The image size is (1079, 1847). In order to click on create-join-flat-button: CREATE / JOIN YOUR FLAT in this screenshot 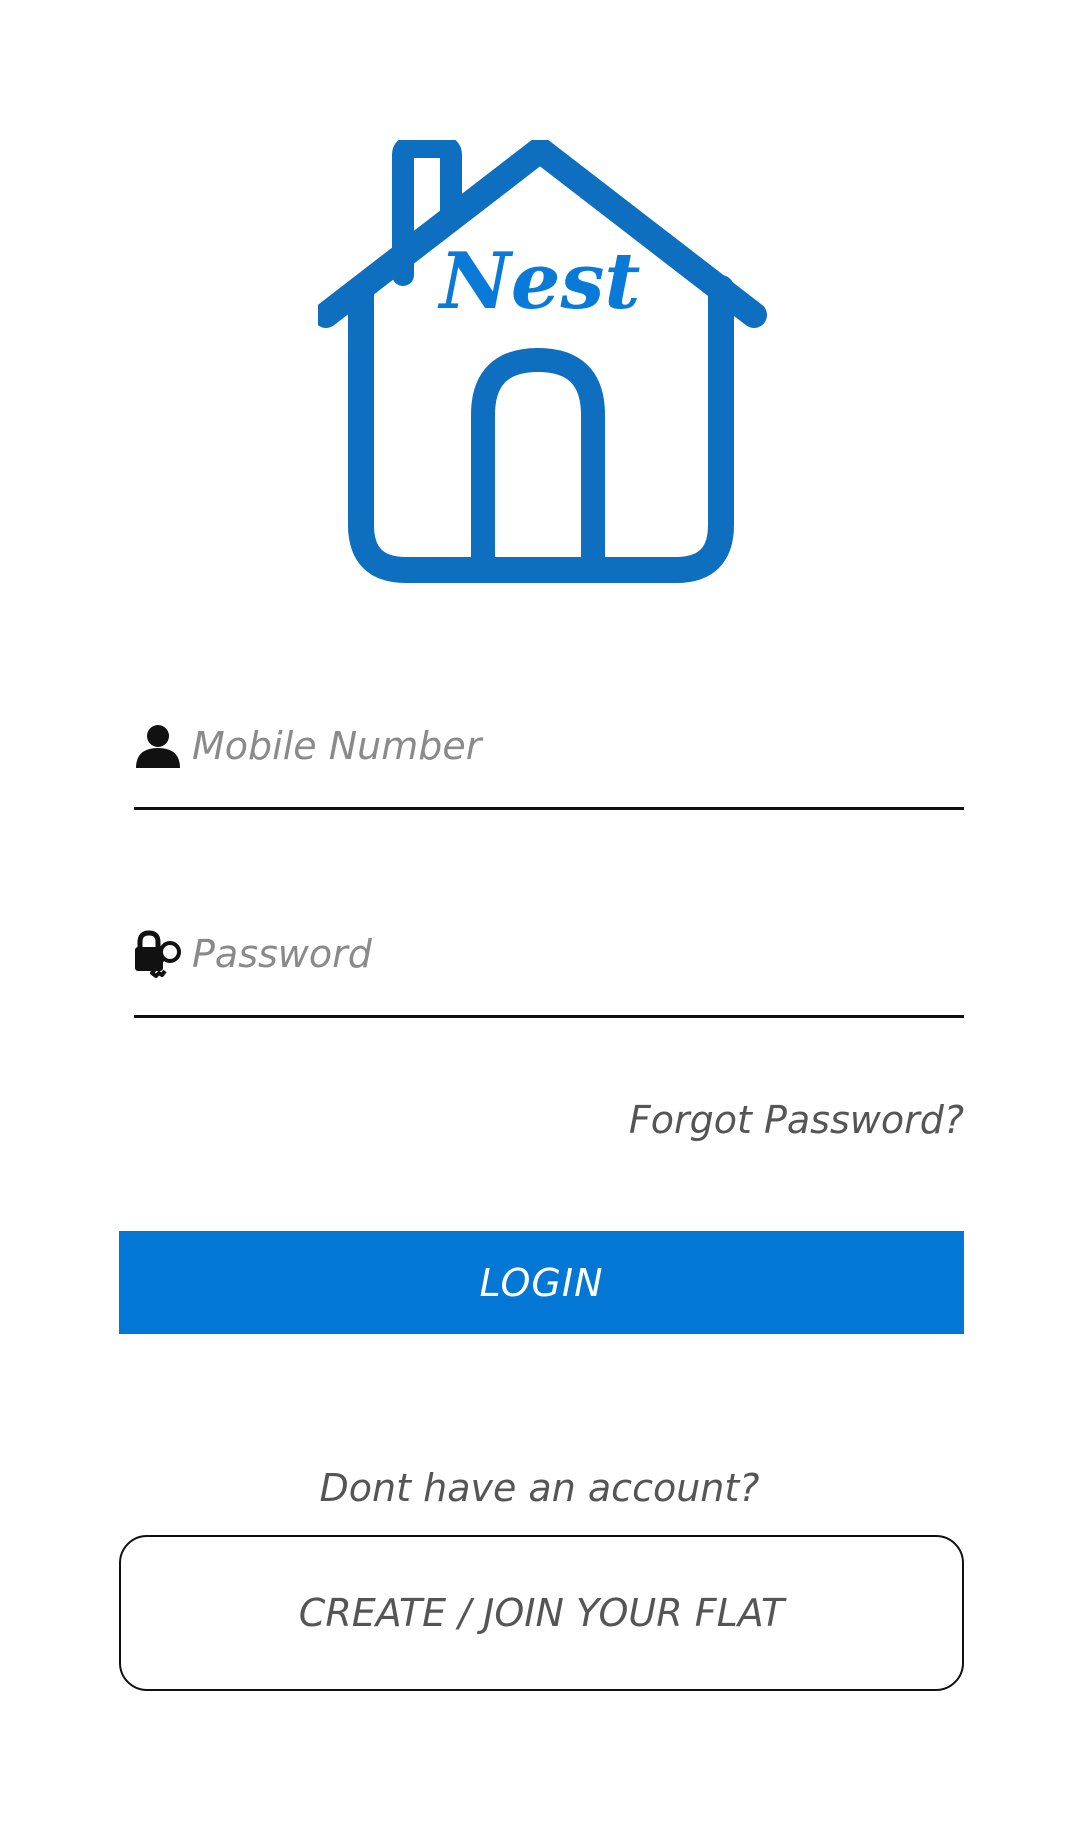, I will do `click(541, 1613)`.